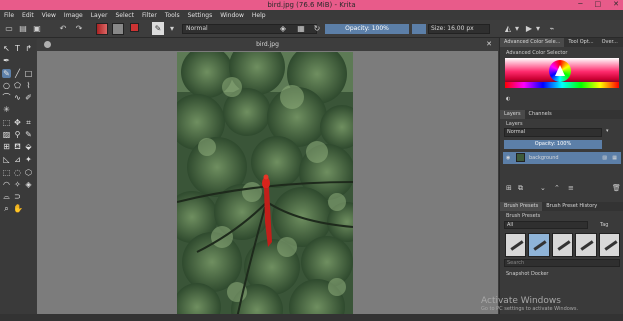 The height and width of the screenshot is (321, 623). What do you see at coordinates (49, 15) in the screenshot?
I see `menu-view: View` at bounding box center [49, 15].